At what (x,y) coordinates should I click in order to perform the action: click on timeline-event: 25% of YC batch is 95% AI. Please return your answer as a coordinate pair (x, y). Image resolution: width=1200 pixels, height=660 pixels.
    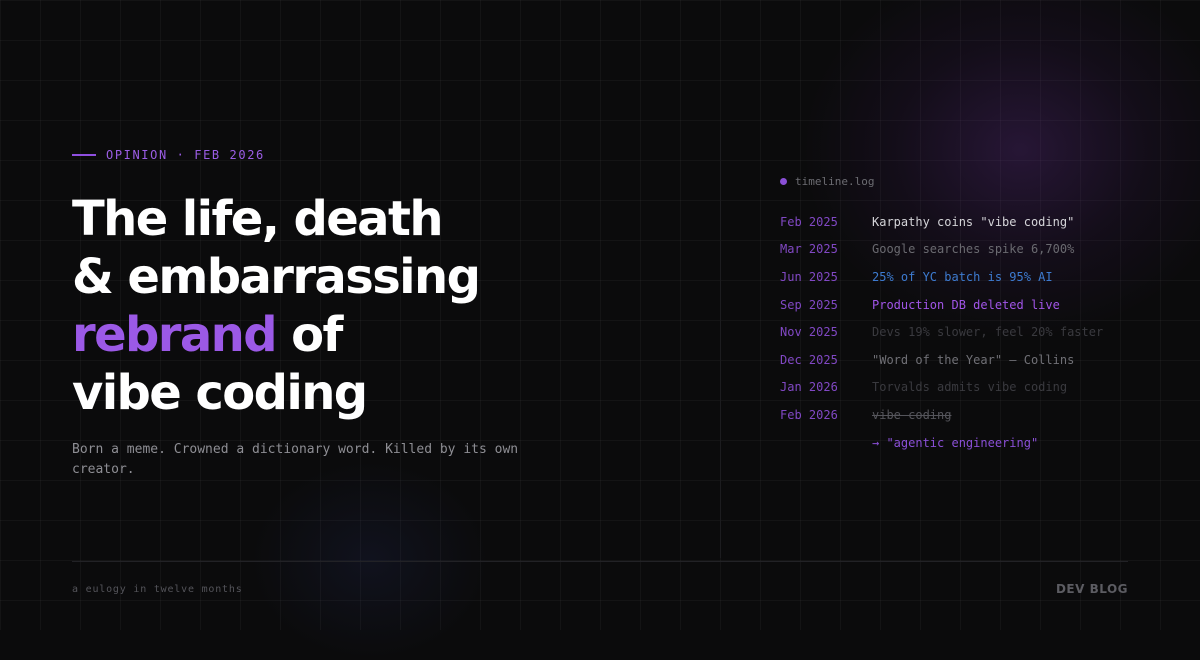
    Looking at the image, I should click on (962, 276).